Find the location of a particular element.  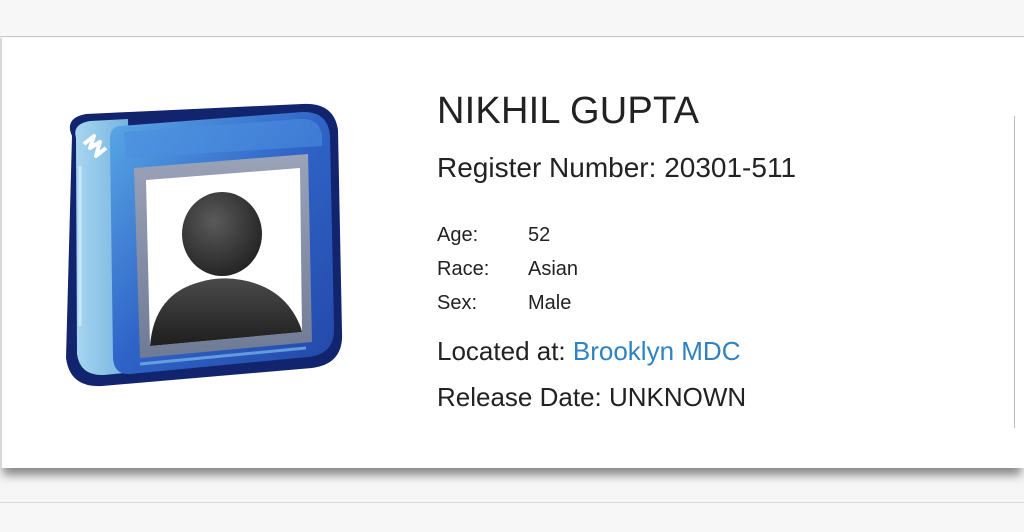

release-date: UNKNOWN is located at coordinates (678, 397).